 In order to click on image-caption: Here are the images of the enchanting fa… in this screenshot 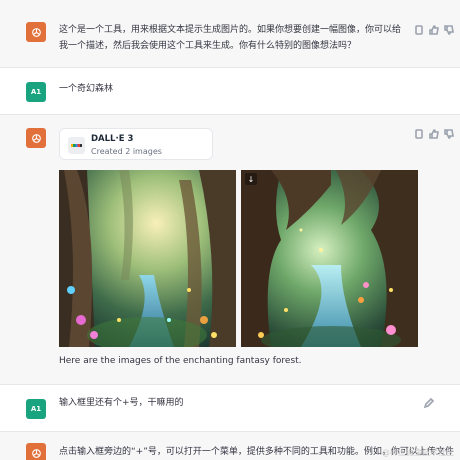, I will do `click(180, 361)`.